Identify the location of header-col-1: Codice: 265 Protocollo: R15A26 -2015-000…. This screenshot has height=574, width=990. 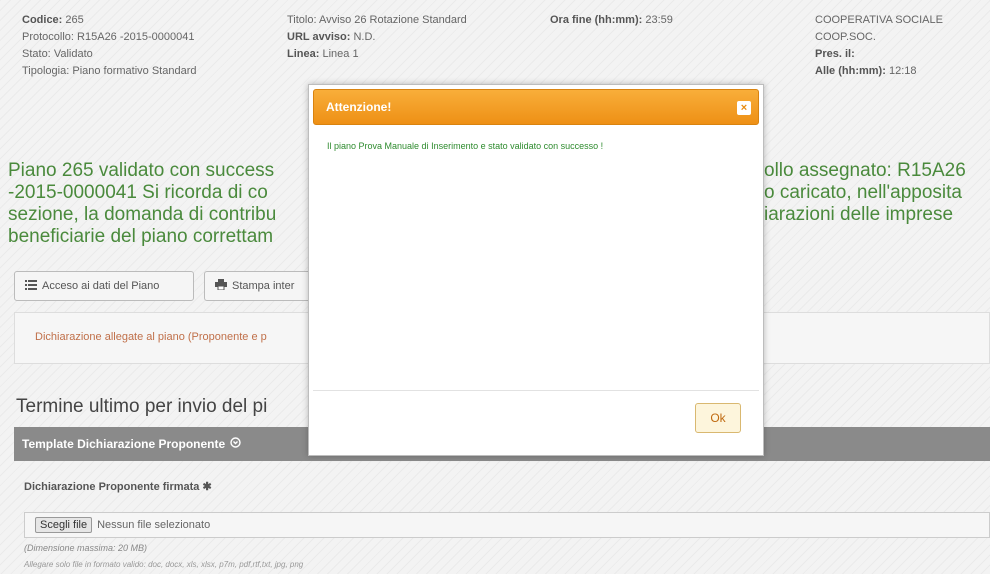
(109, 46).